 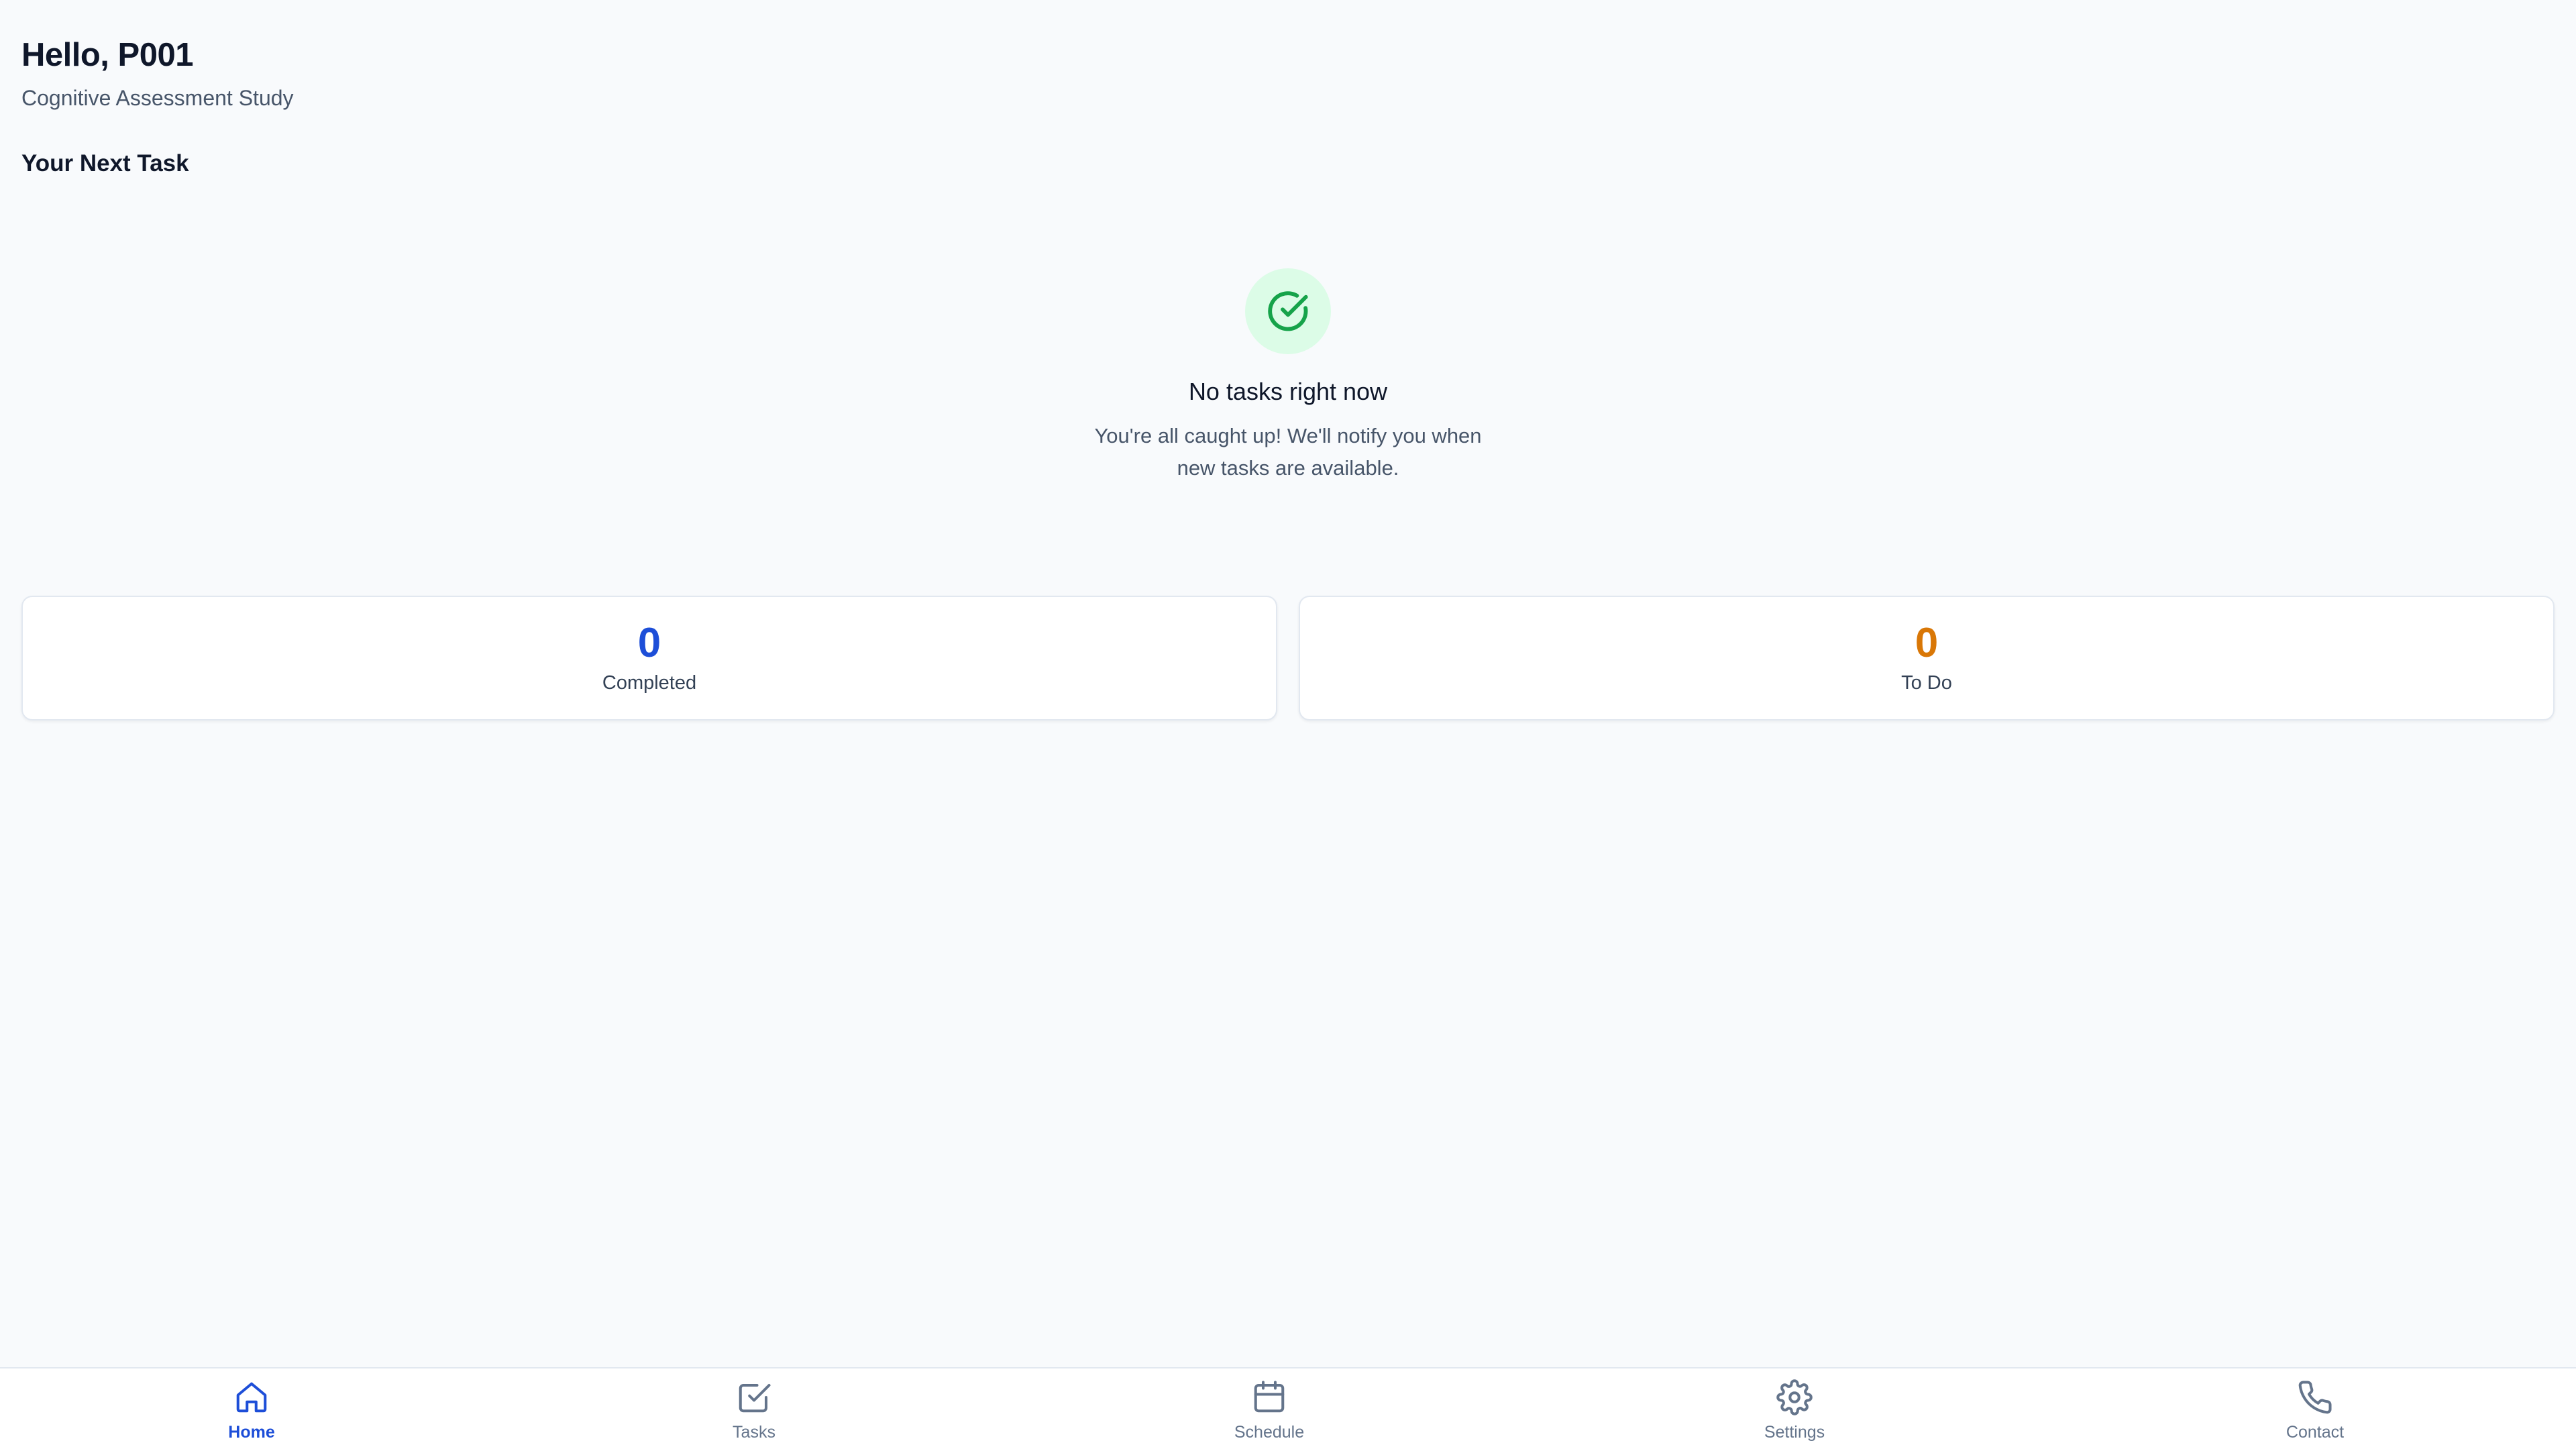 What do you see at coordinates (251, 1432) in the screenshot?
I see `nav-label-home: Home` at bounding box center [251, 1432].